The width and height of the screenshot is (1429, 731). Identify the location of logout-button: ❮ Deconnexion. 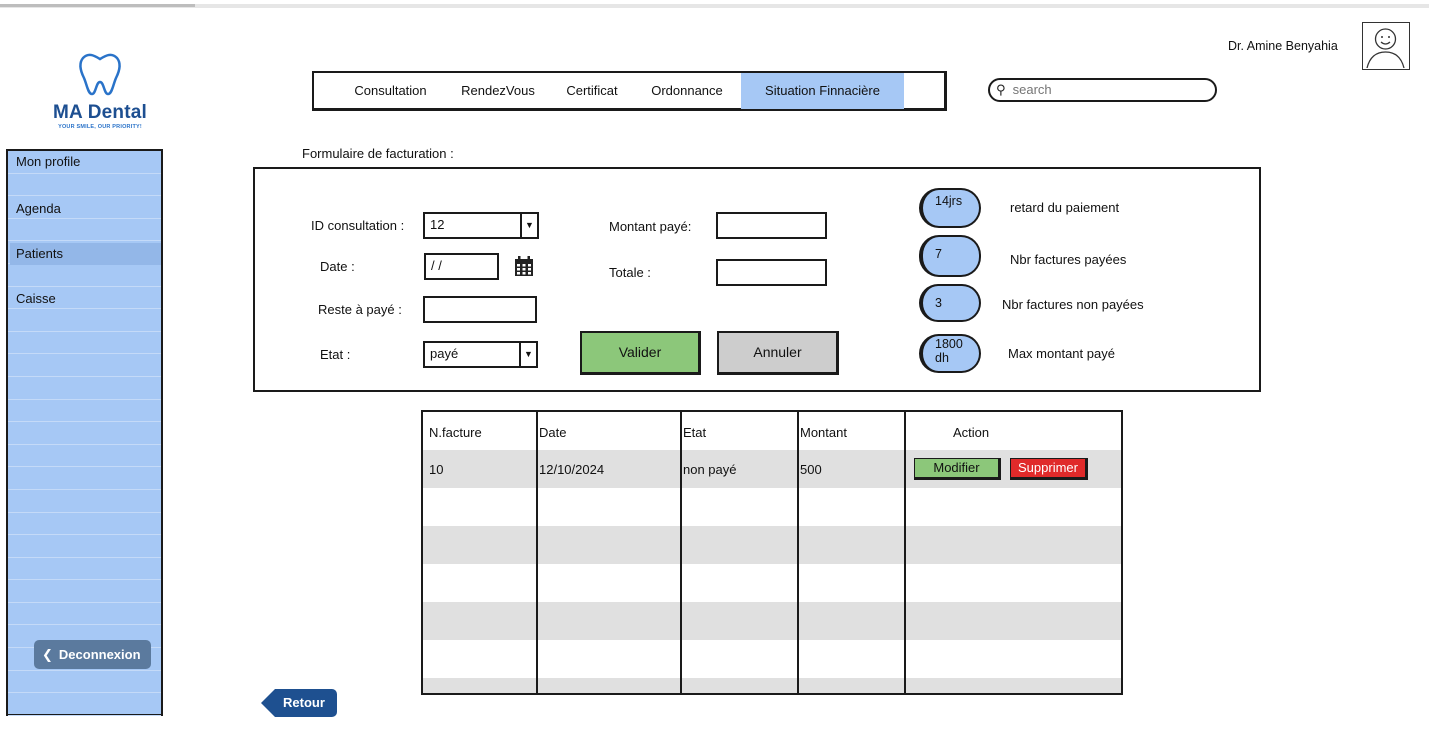
(92, 654).